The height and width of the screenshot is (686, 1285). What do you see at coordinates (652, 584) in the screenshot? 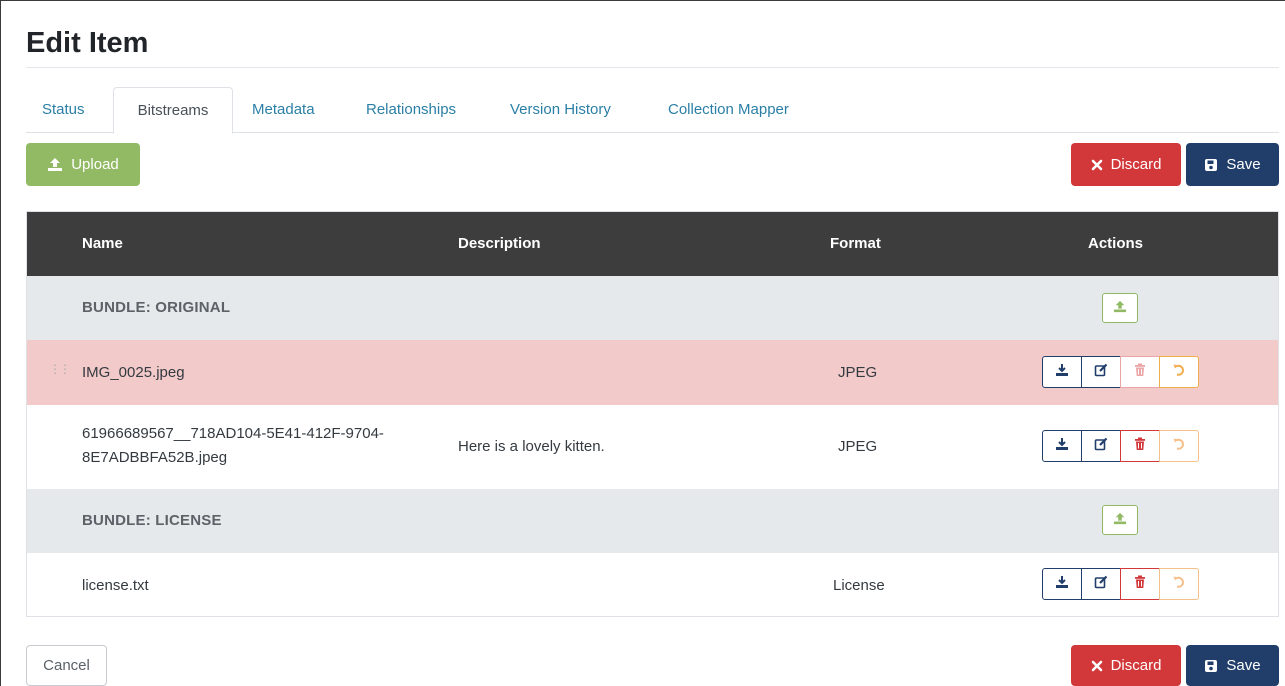
I see `table-row: license.txt License` at bounding box center [652, 584].